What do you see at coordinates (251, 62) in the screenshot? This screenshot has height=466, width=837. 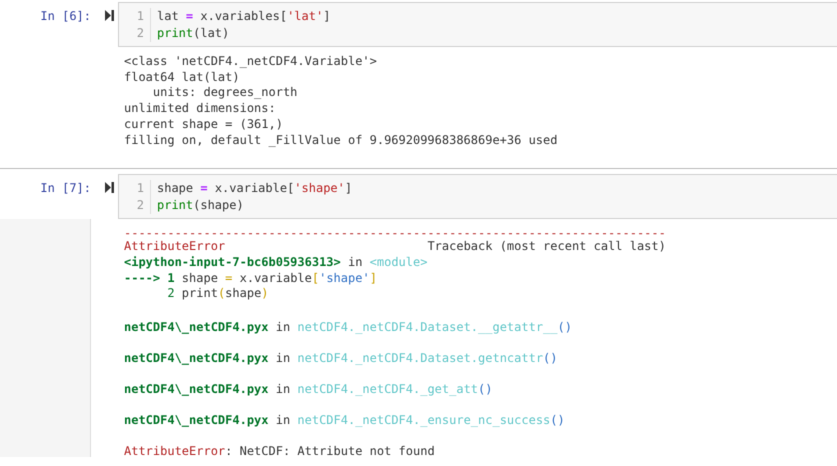 I see `output-line: <class 'netCDF4._netCDF4.Variable'>` at bounding box center [251, 62].